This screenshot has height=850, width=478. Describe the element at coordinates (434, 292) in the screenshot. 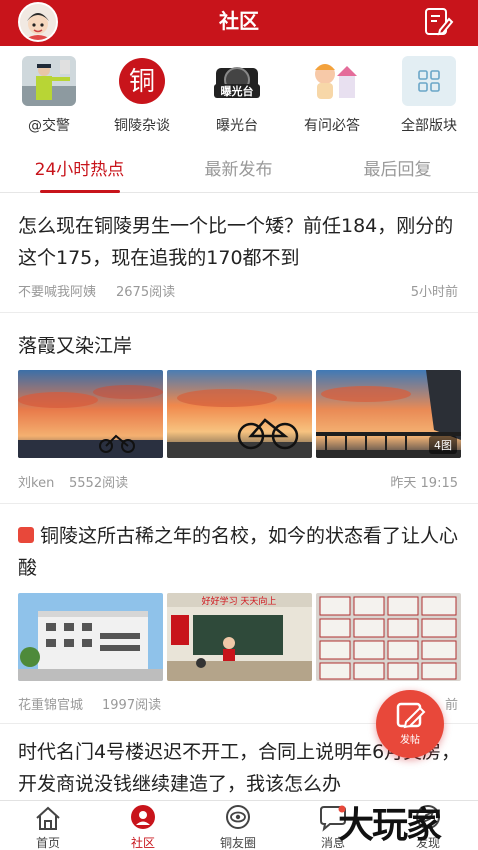

I see `post-time: 5小时前` at that location.